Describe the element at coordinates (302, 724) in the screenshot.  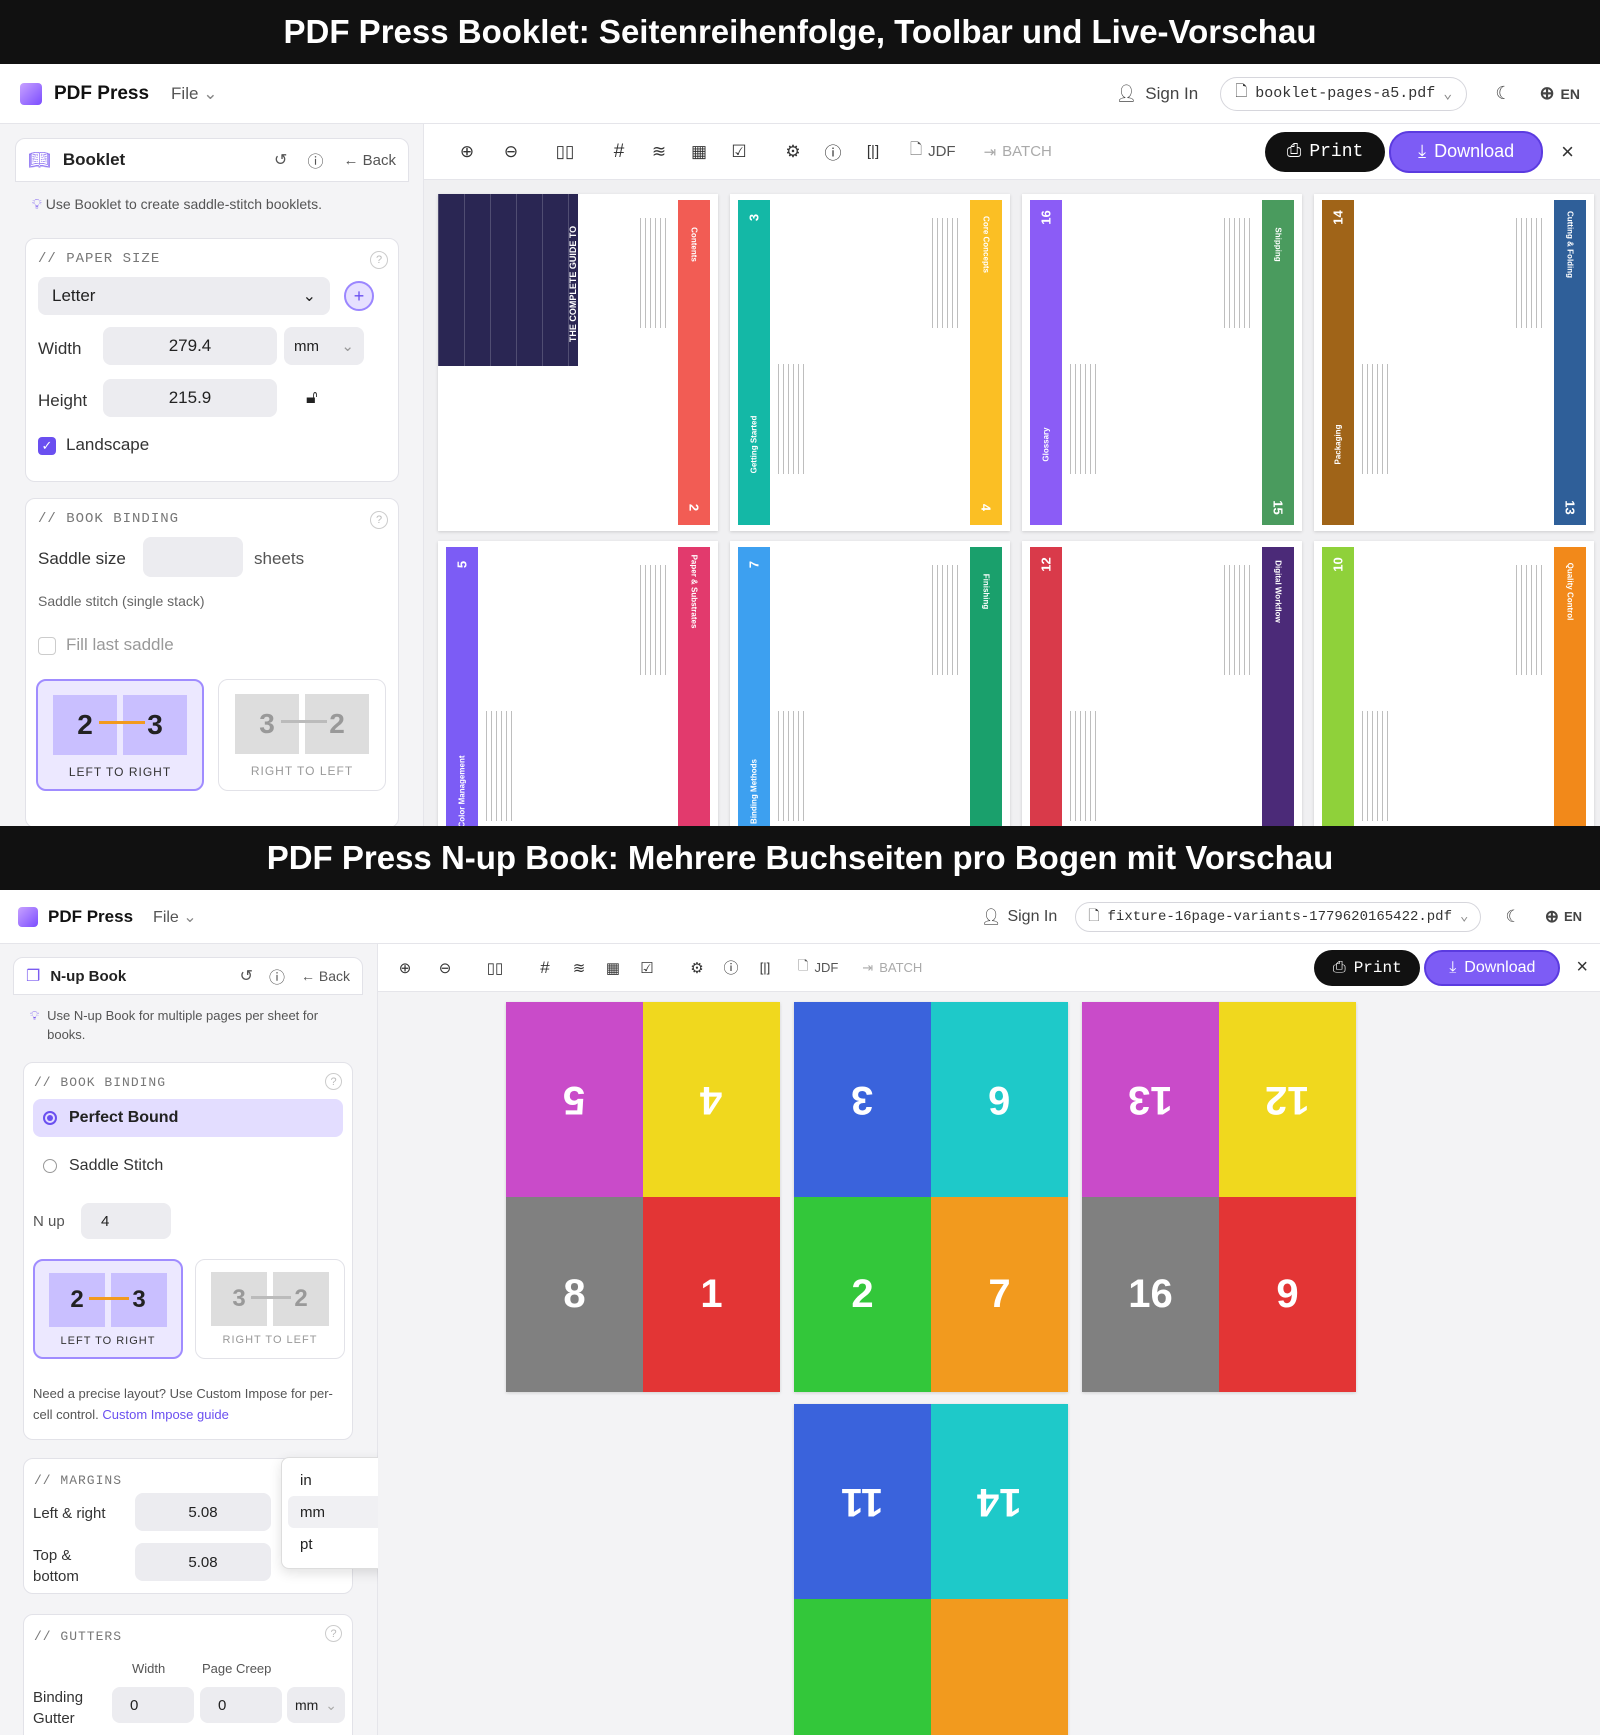
I see `direction-diagram: 3 2` at that location.